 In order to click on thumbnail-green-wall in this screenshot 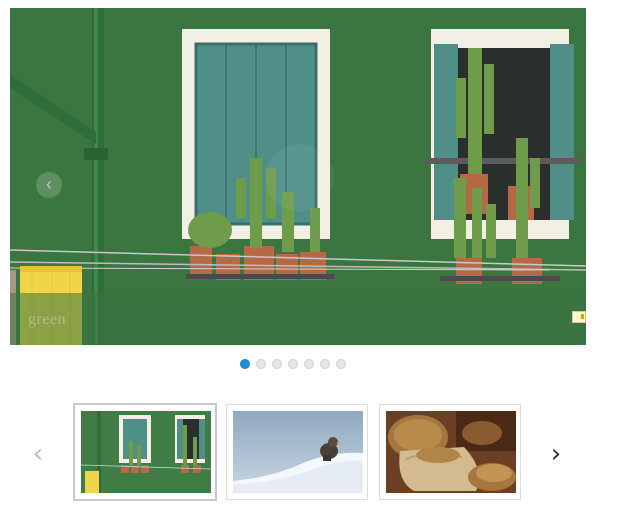, I will do `click(145, 452)`.